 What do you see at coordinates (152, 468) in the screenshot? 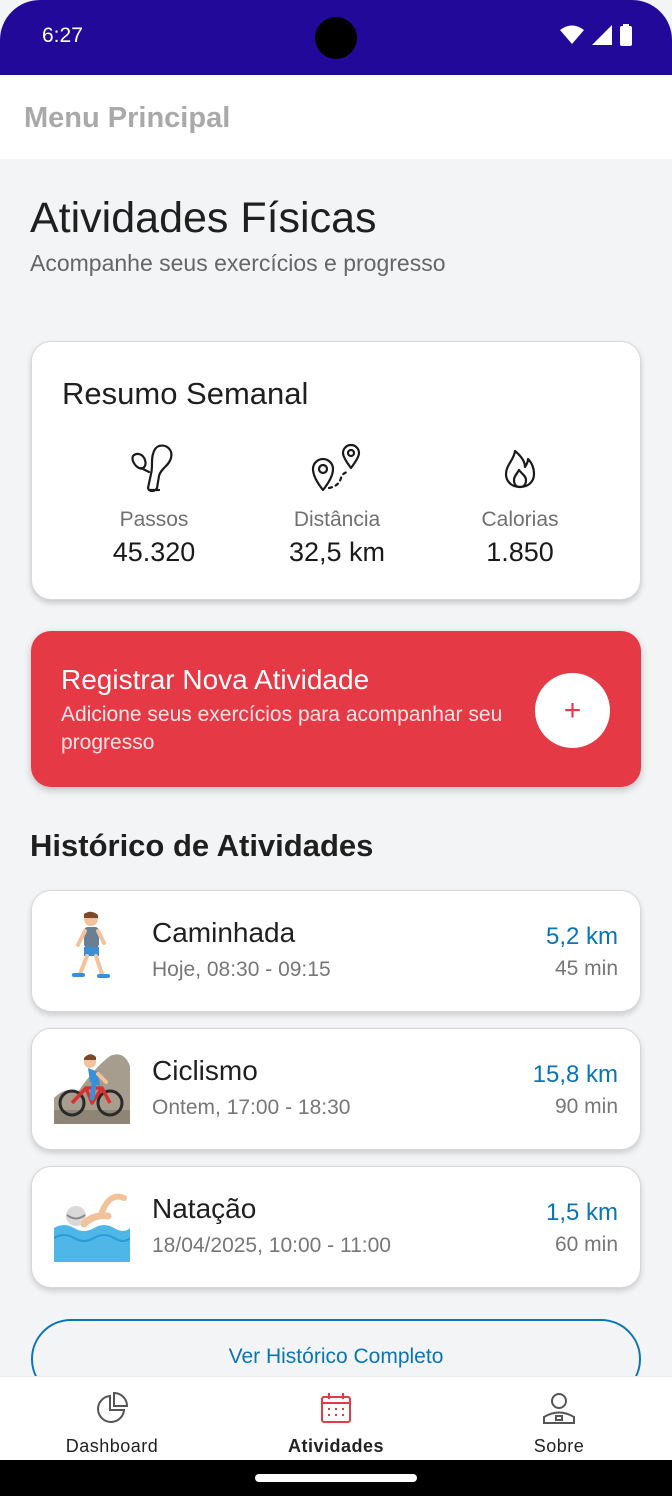
I see `footprints-icon` at bounding box center [152, 468].